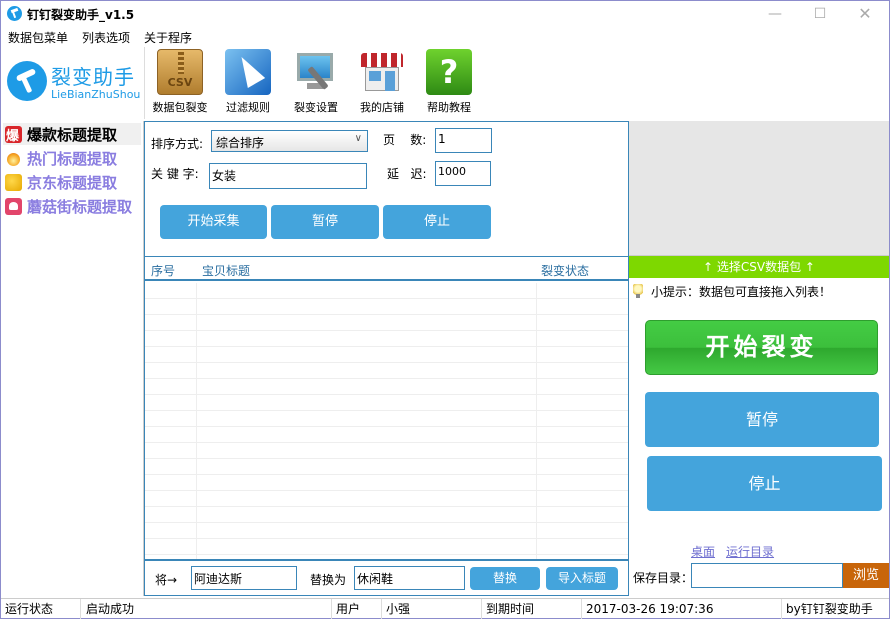 Image resolution: width=890 pixels, height=619 pixels. I want to click on delay-label: 延 迟:, so click(407, 174).